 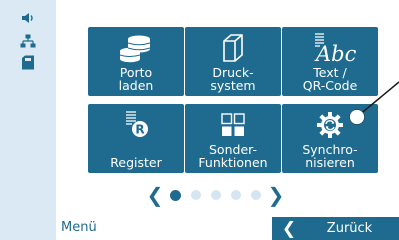 I want to click on back-button: ❮ Zurück, so click(x=335, y=228).